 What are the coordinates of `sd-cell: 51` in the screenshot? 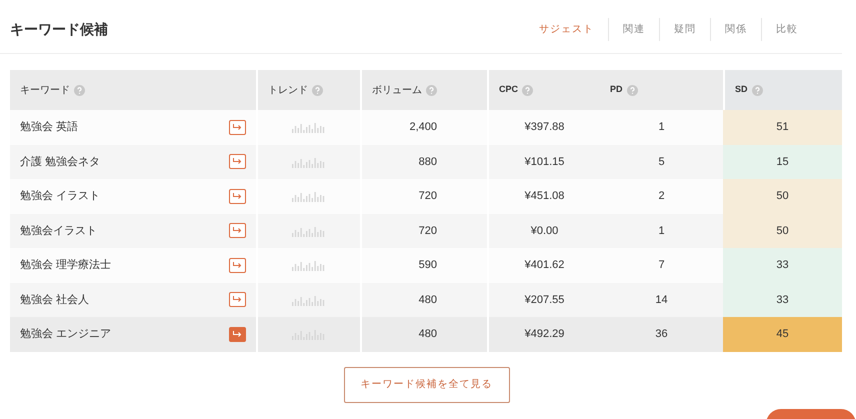 It's located at (782, 127).